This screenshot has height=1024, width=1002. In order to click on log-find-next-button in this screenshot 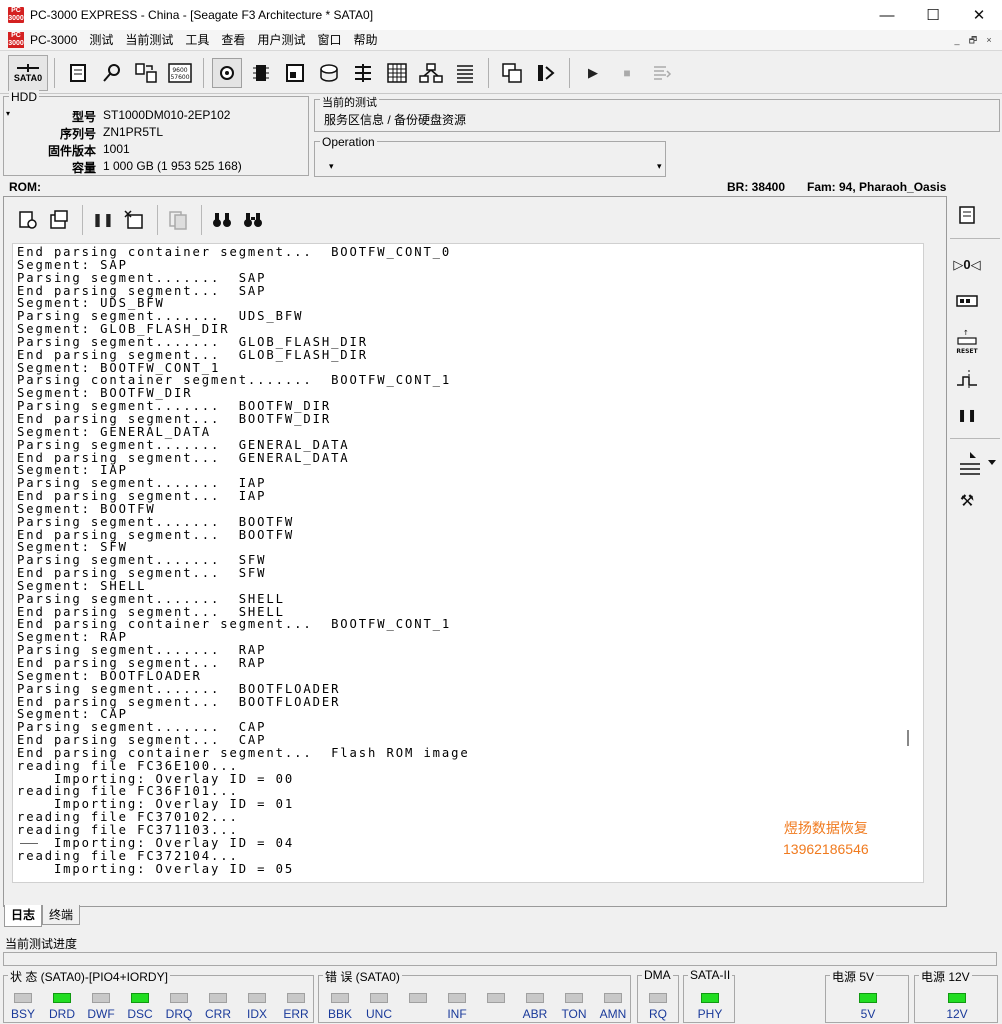, I will do `click(253, 220)`.